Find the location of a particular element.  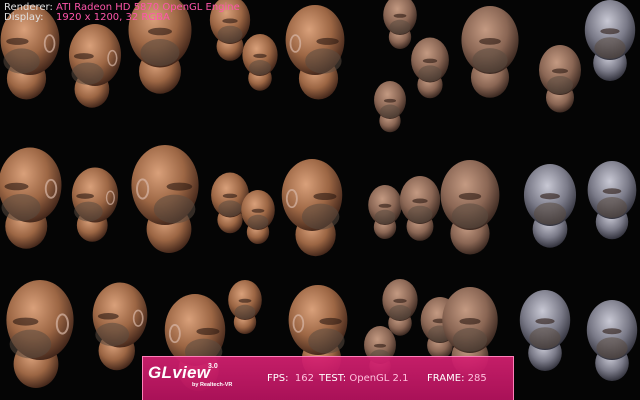

test-value: OpenGL 2.1 is located at coordinates (379, 378).